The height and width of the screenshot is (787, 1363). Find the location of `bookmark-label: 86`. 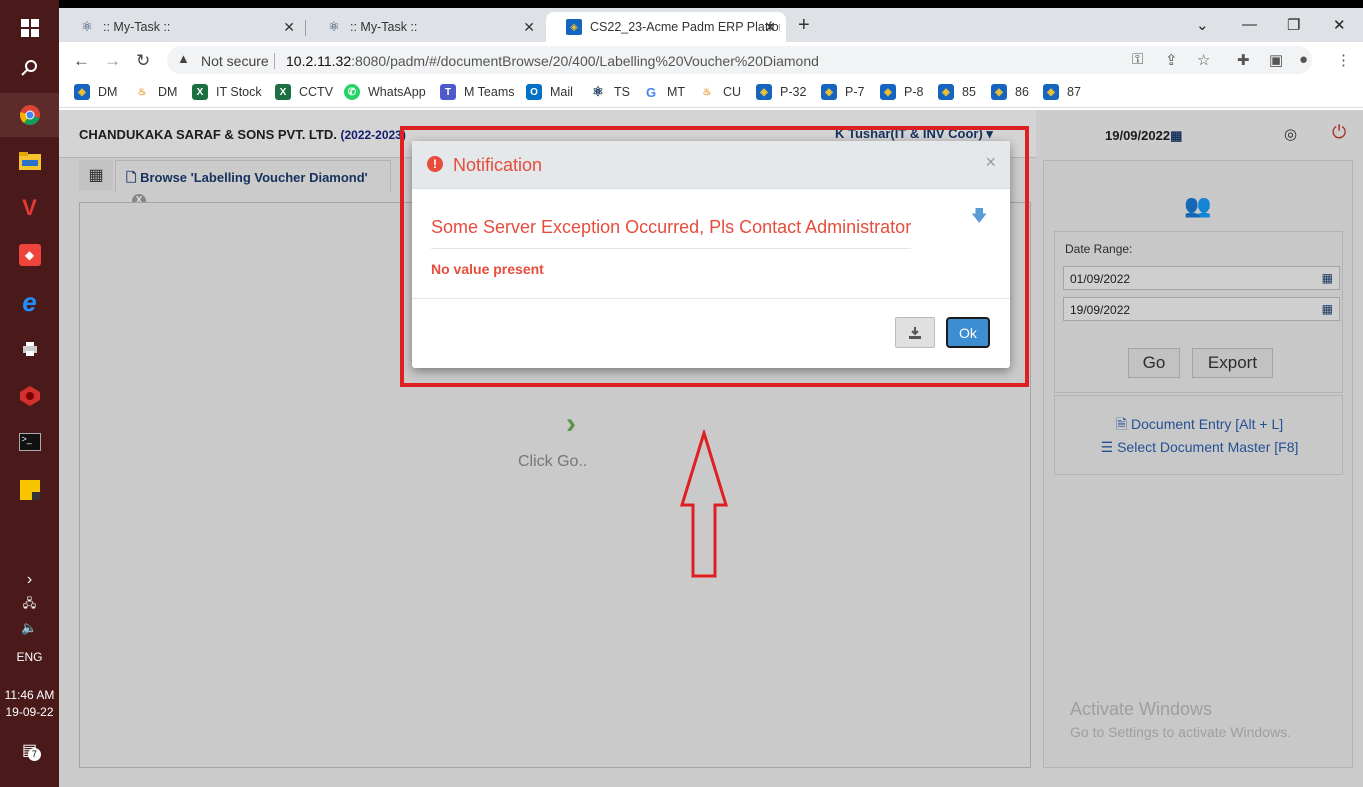

bookmark-label: 86 is located at coordinates (1022, 92).